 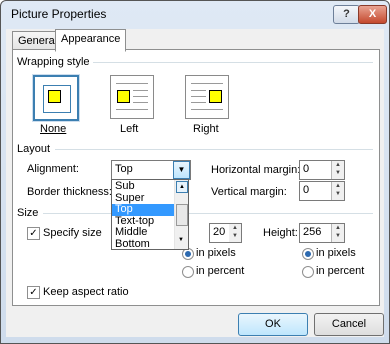 I want to click on wrapping-style-heading: Wrapping style, so click(x=53, y=62).